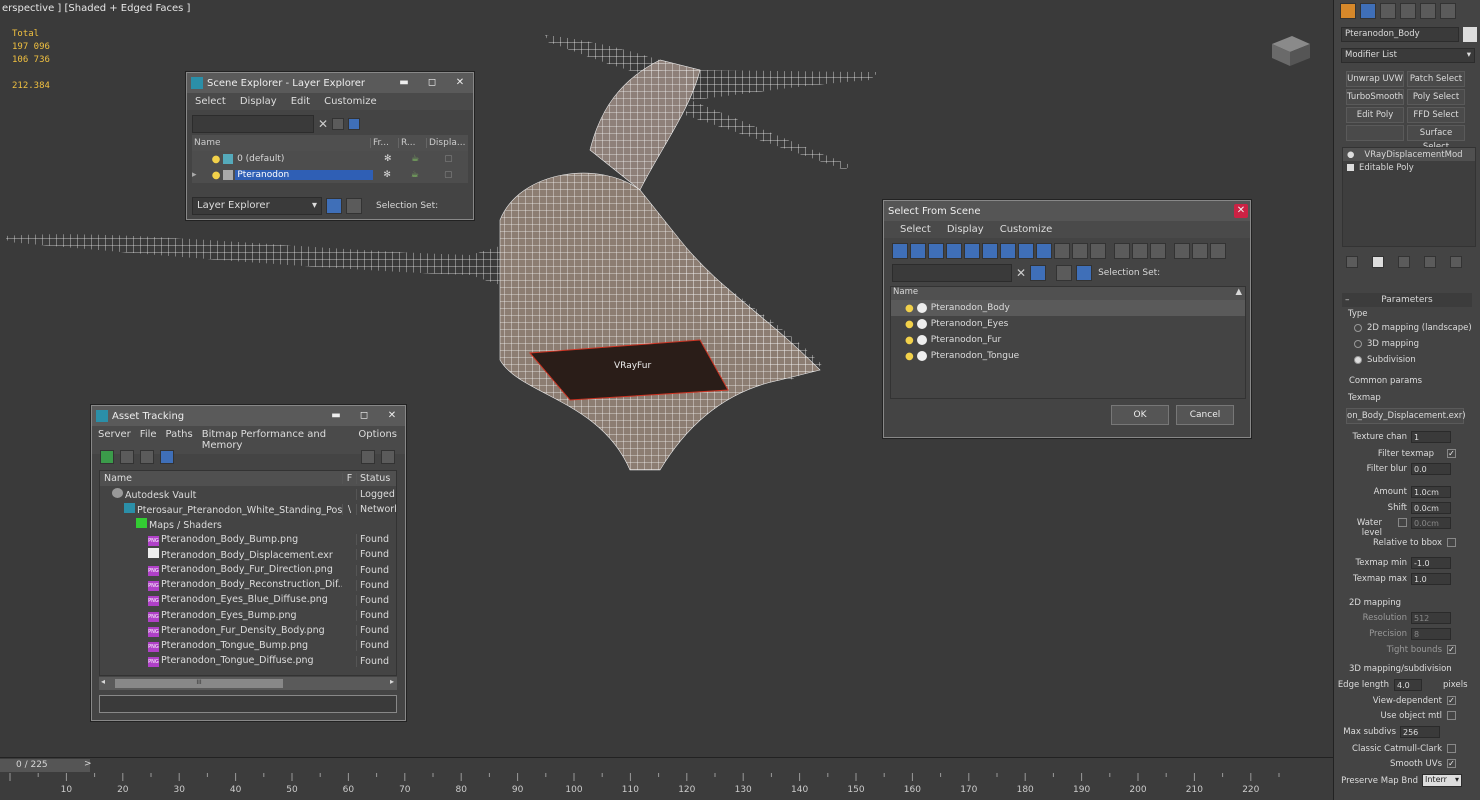  I want to click on cancel-button: Cancel, so click(1205, 415).